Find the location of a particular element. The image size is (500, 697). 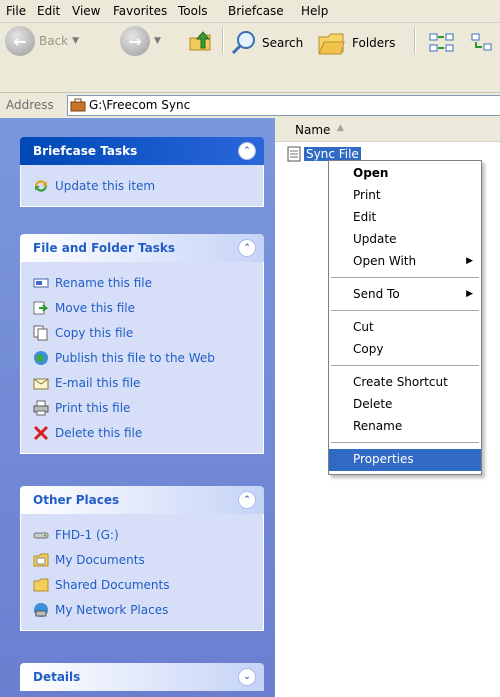

panel-title: Other Places is located at coordinates (76, 500).